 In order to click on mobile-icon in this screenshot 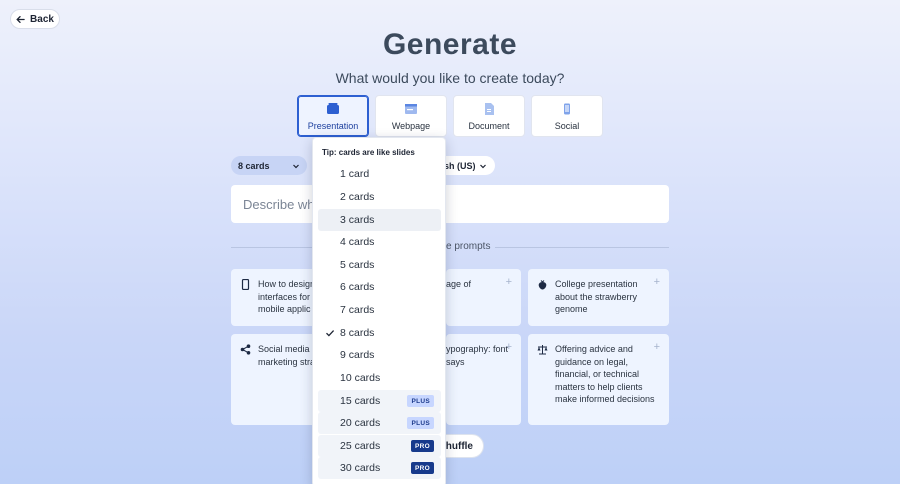, I will do `click(245, 284)`.